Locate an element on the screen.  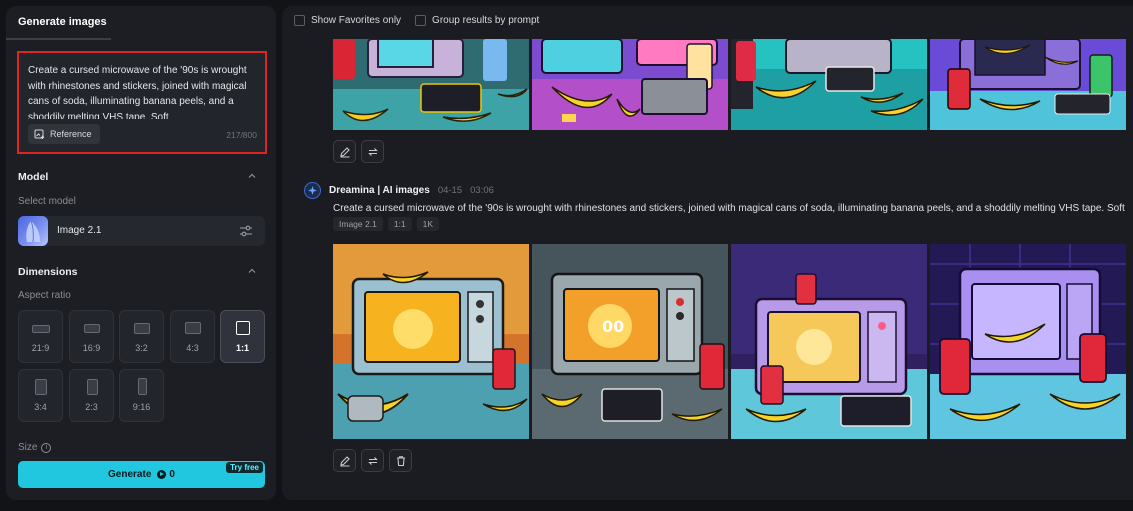
generation-tags: Image 2.1 1:1 1K is located at coordinates (386, 224).